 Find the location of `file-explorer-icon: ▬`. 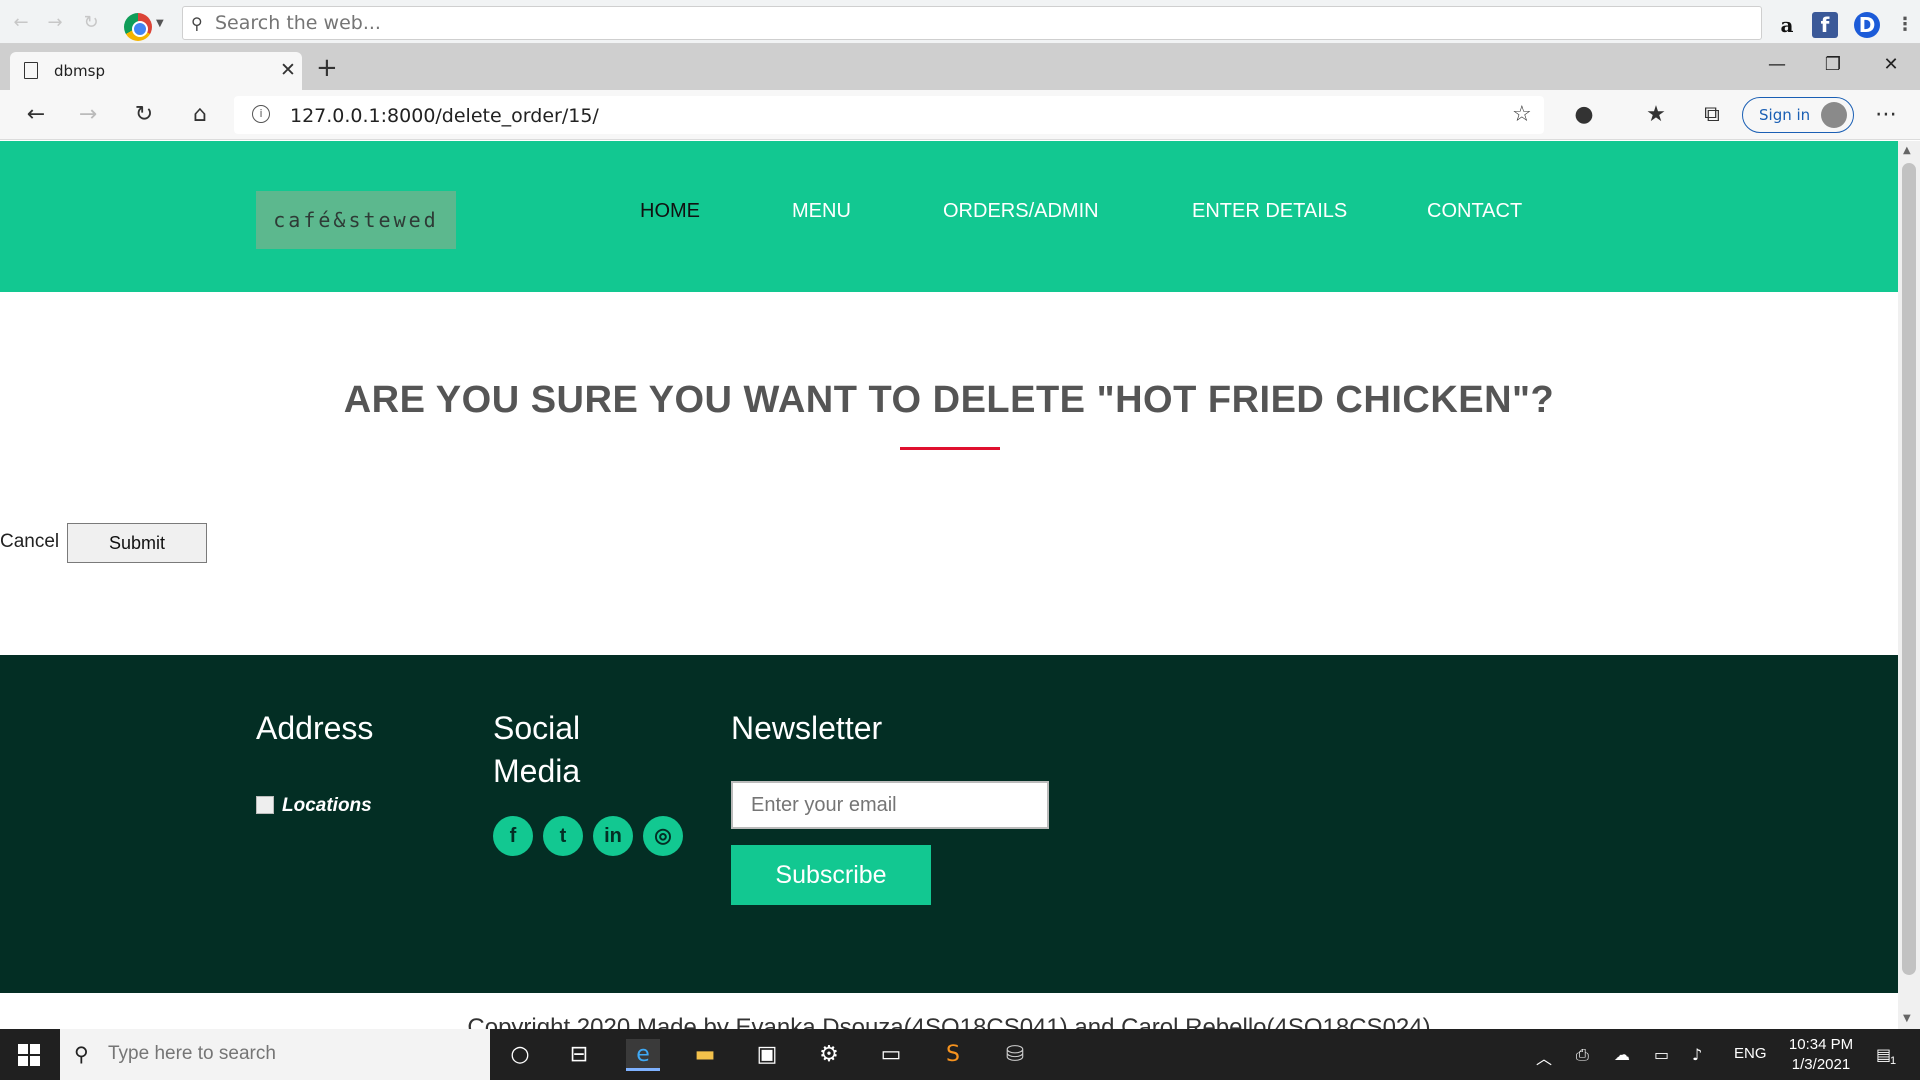

file-explorer-icon: ▬ is located at coordinates (705, 1055).